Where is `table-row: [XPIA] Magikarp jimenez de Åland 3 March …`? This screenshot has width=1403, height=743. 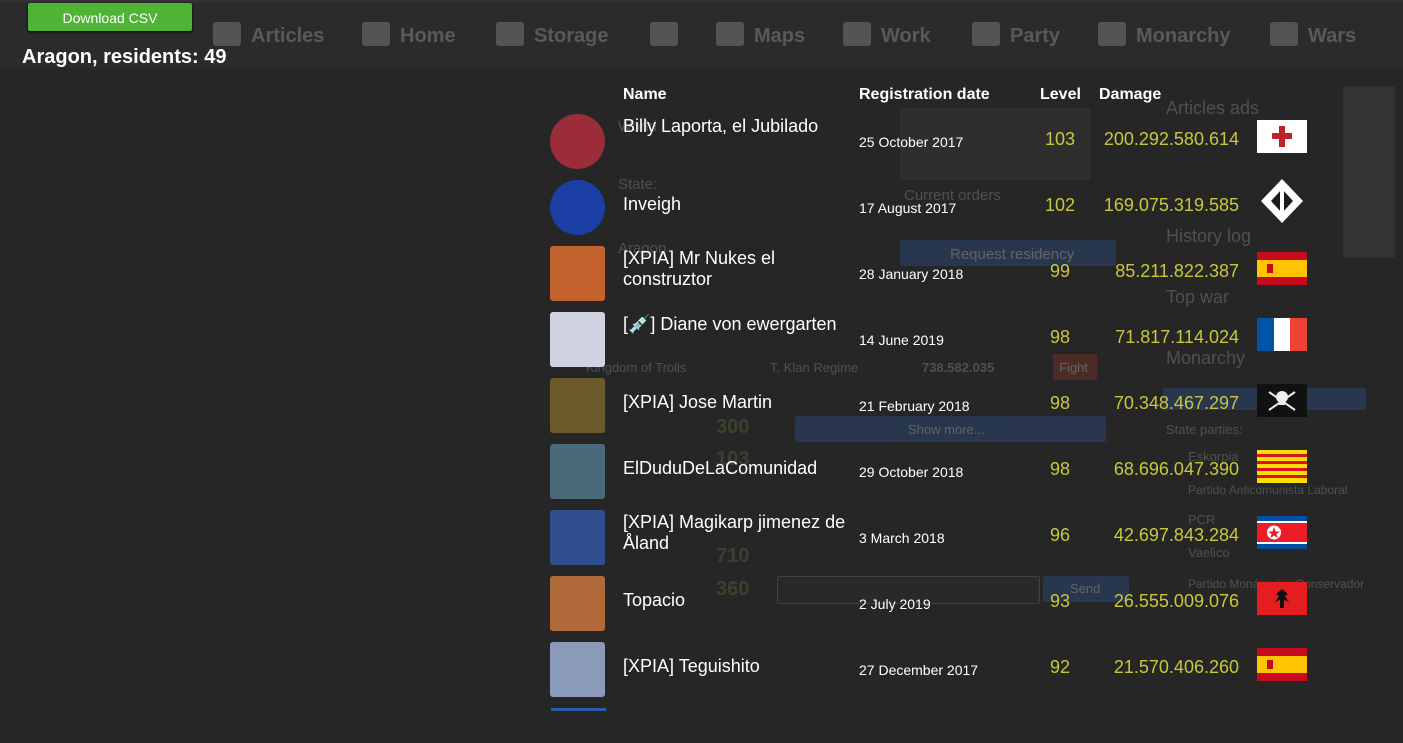 table-row: [XPIA] Magikarp jimenez de Åland 3 March … is located at coordinates (935, 536).